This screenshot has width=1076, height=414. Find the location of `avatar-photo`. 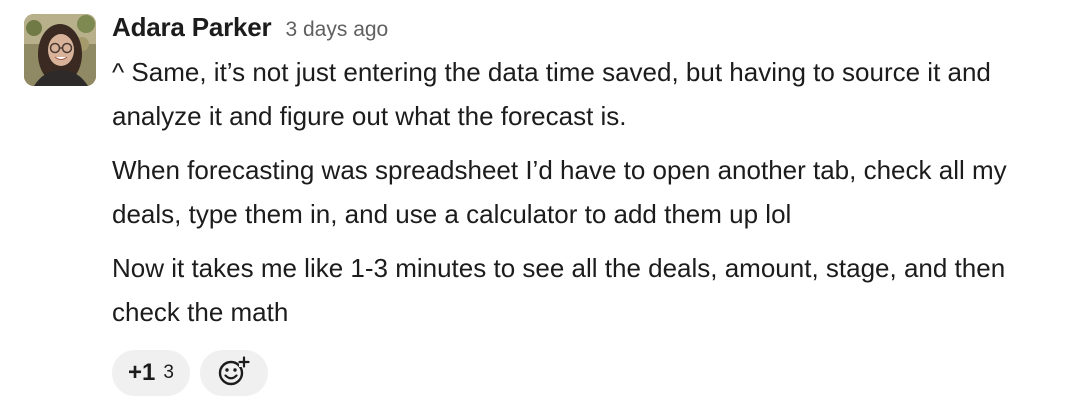

avatar-photo is located at coordinates (60, 50).